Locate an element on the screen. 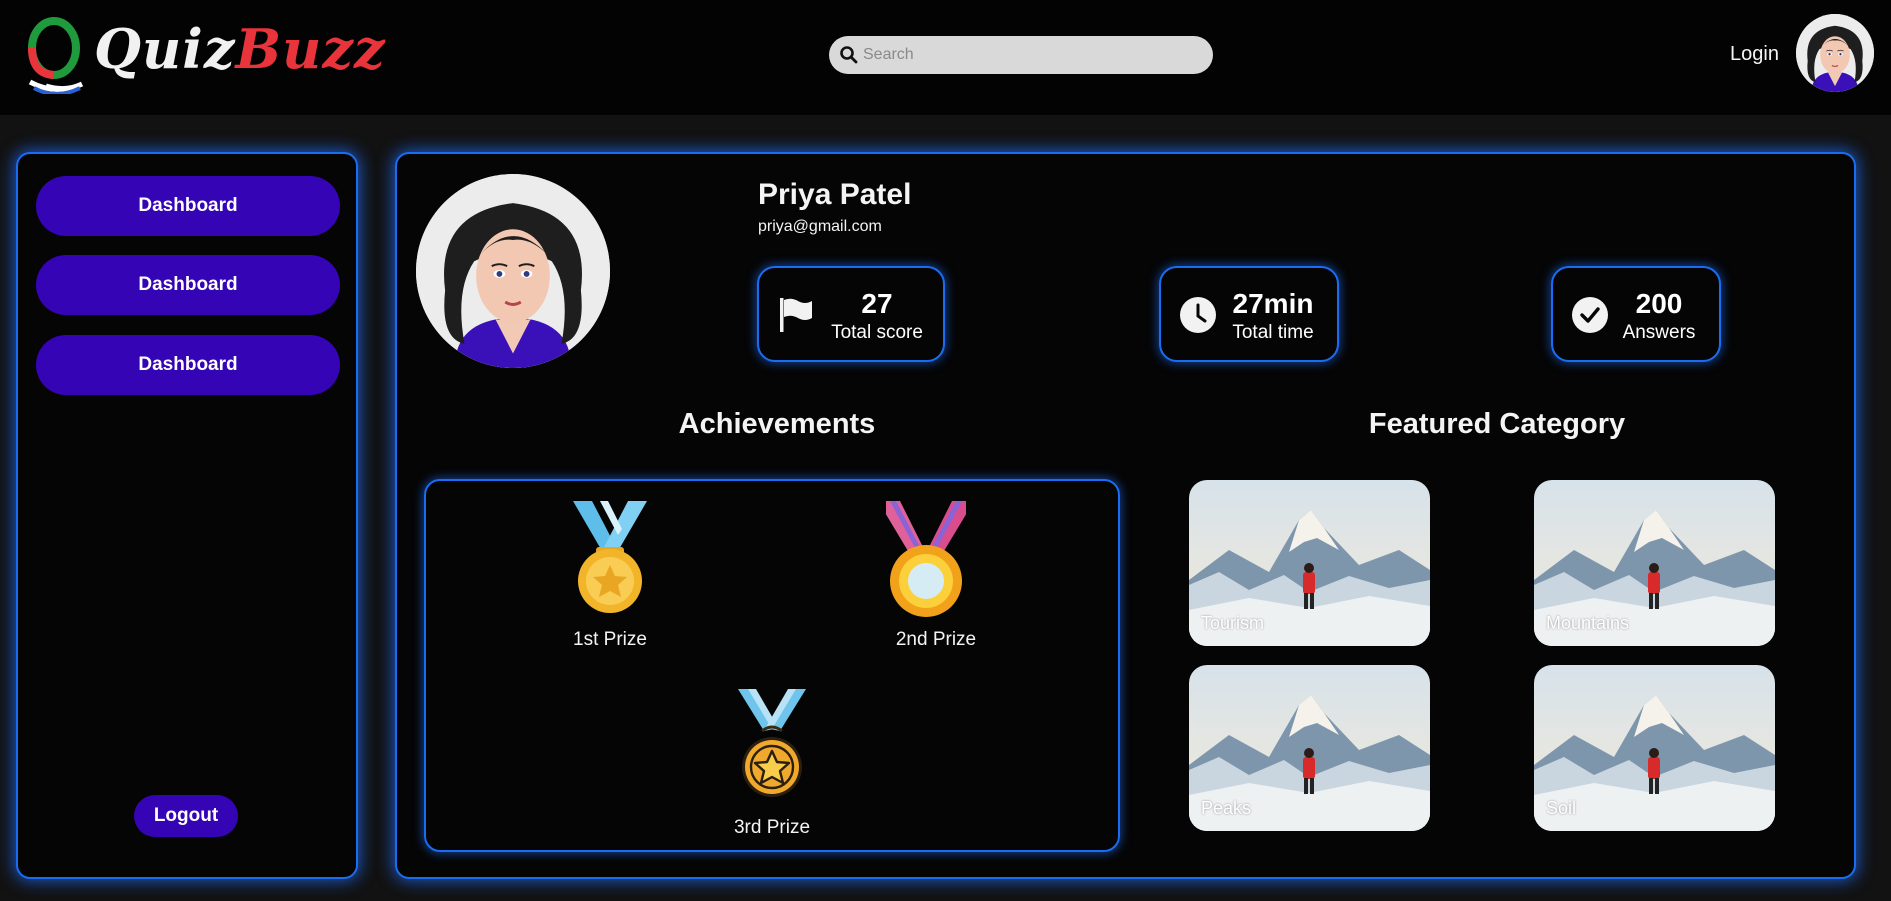 This screenshot has height=901, width=1891. stat-value: 27 is located at coordinates (877, 303).